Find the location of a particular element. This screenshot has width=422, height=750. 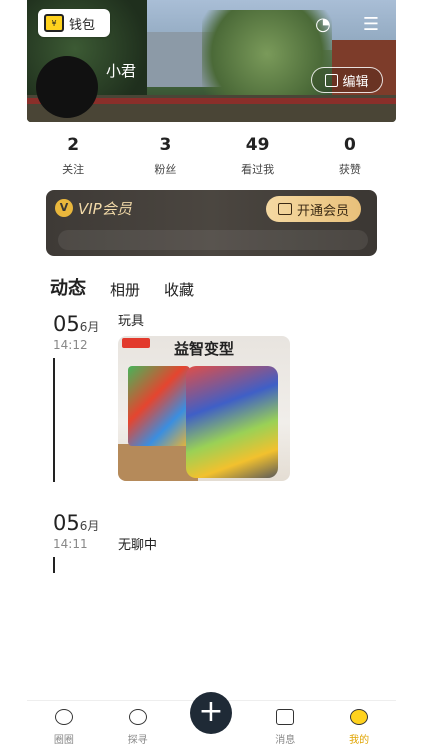

stat-value: 2 is located at coordinates (73, 145).